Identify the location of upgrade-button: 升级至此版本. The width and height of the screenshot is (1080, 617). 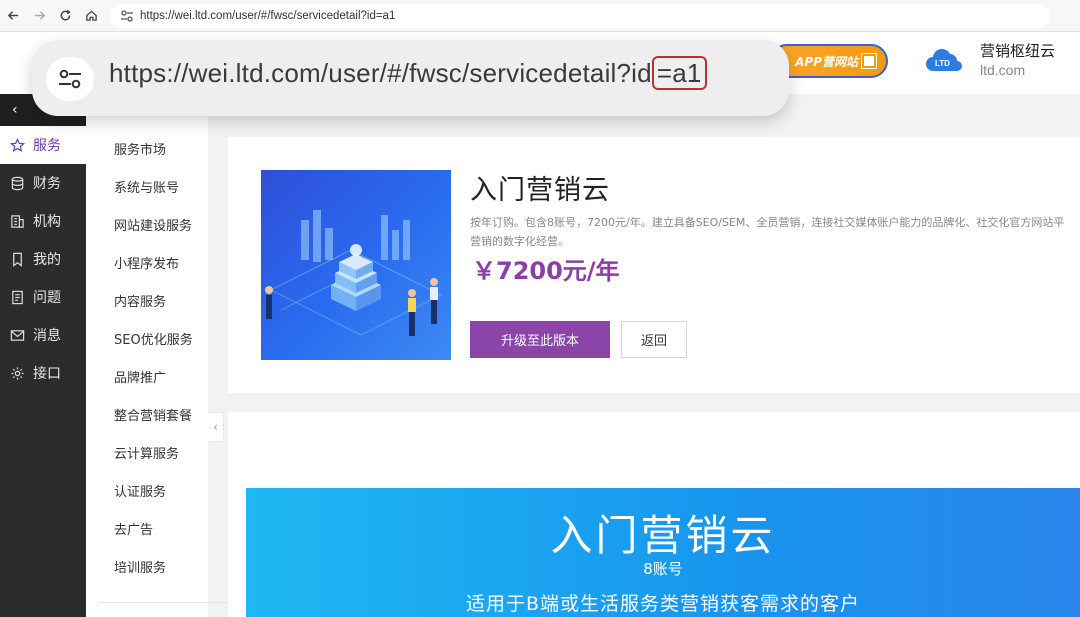
(540, 339).